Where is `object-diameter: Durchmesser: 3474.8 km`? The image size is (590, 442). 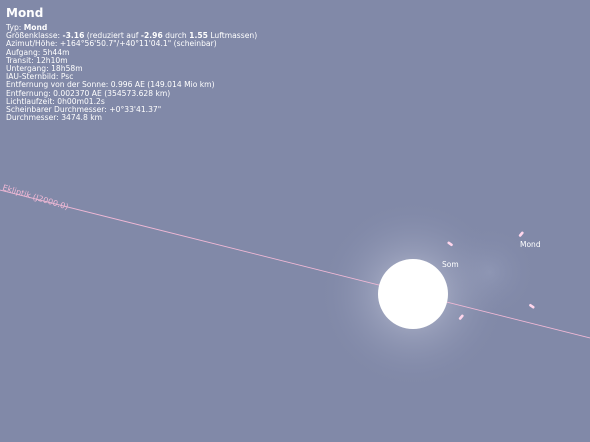 object-diameter: Durchmesser: 3474.8 km is located at coordinates (54, 118).